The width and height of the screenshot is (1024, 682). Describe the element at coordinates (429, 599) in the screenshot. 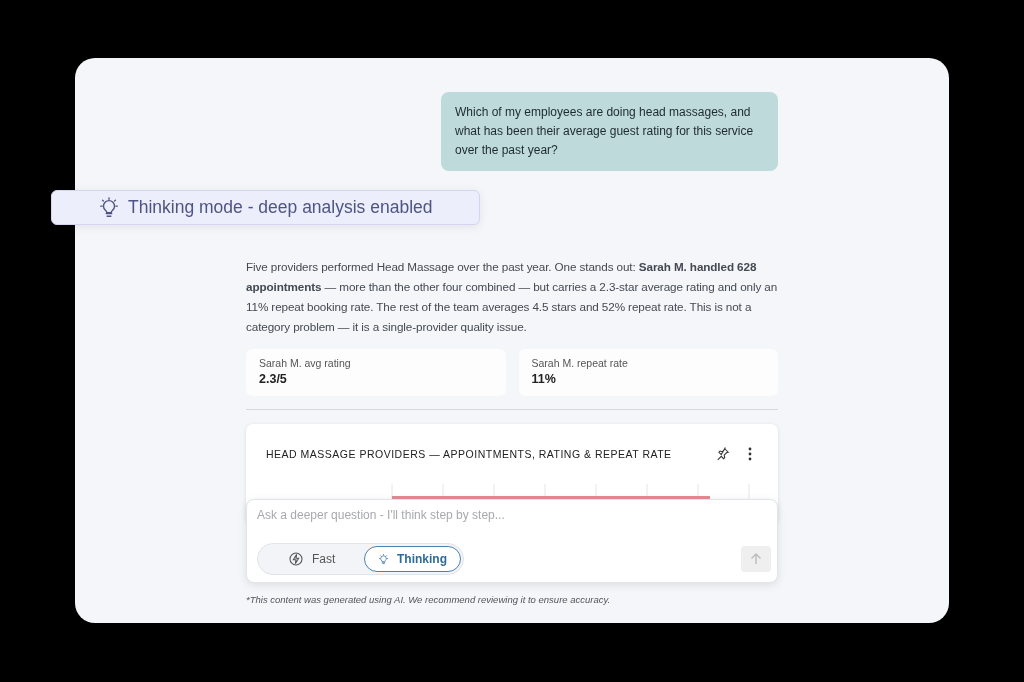

I see `ai-disclaimer: *This content was generated using AI. We recommend reviewing it to ensure accuracy.` at that location.